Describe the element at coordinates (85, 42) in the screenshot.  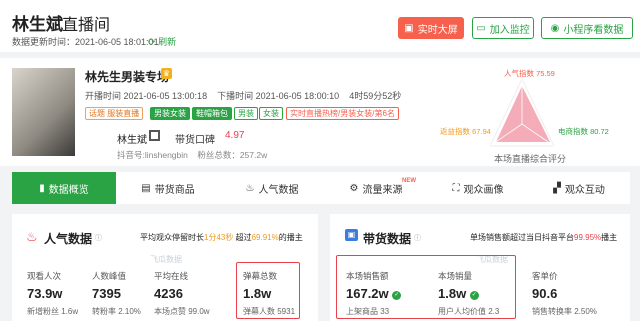
I see `update-time: 数据更新时间：2021-06-05 18:01:01` at that location.